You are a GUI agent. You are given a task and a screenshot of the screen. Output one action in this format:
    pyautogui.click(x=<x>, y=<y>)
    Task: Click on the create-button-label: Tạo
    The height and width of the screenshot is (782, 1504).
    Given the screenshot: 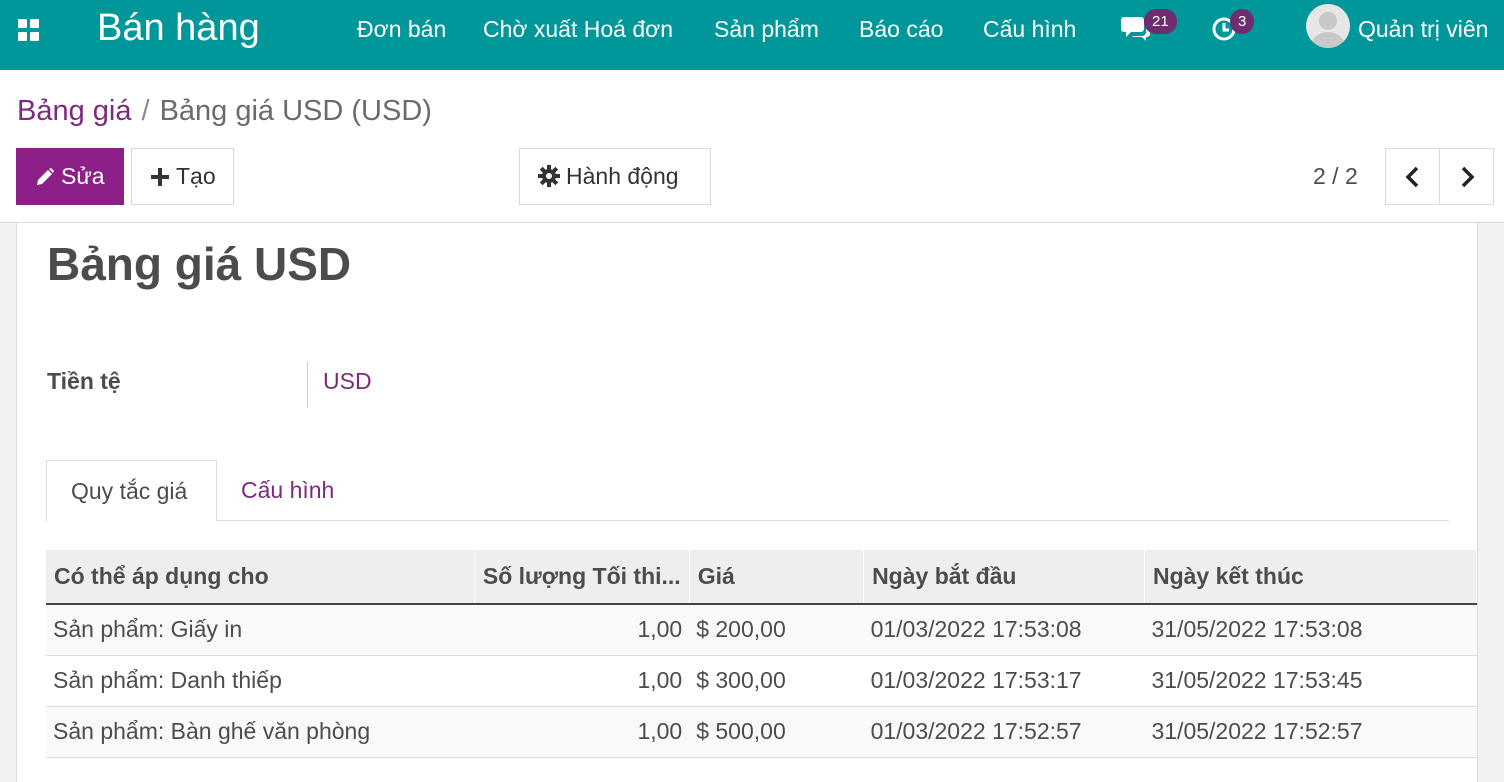 What is the action you would take?
    pyautogui.click(x=196, y=176)
    